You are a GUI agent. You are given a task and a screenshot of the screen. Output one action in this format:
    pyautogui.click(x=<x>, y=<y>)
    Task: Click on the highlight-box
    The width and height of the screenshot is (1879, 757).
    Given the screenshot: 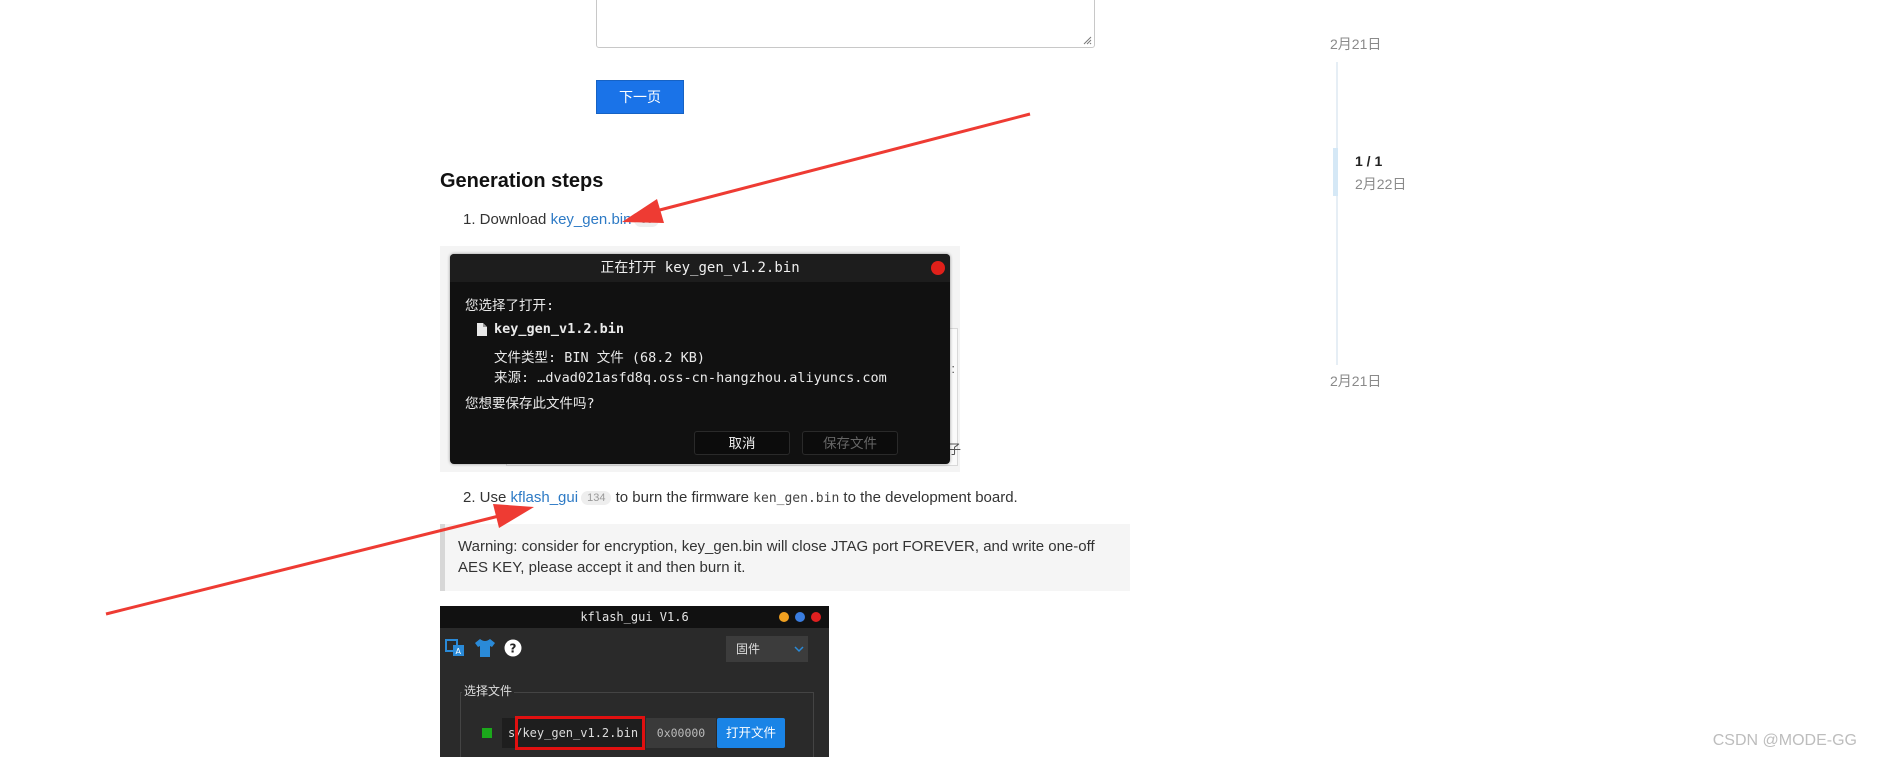 What is the action you would take?
    pyautogui.click(x=580, y=733)
    